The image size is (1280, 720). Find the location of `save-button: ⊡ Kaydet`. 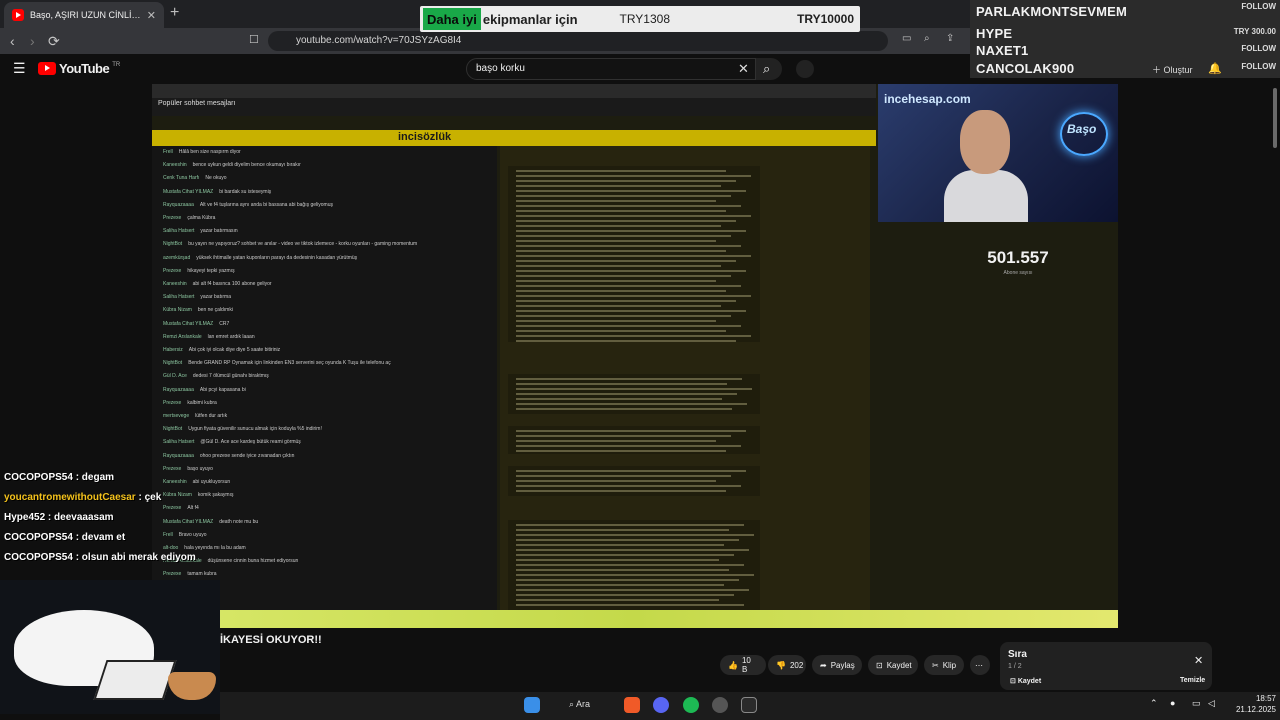

save-button: ⊡ Kaydet is located at coordinates (893, 665).